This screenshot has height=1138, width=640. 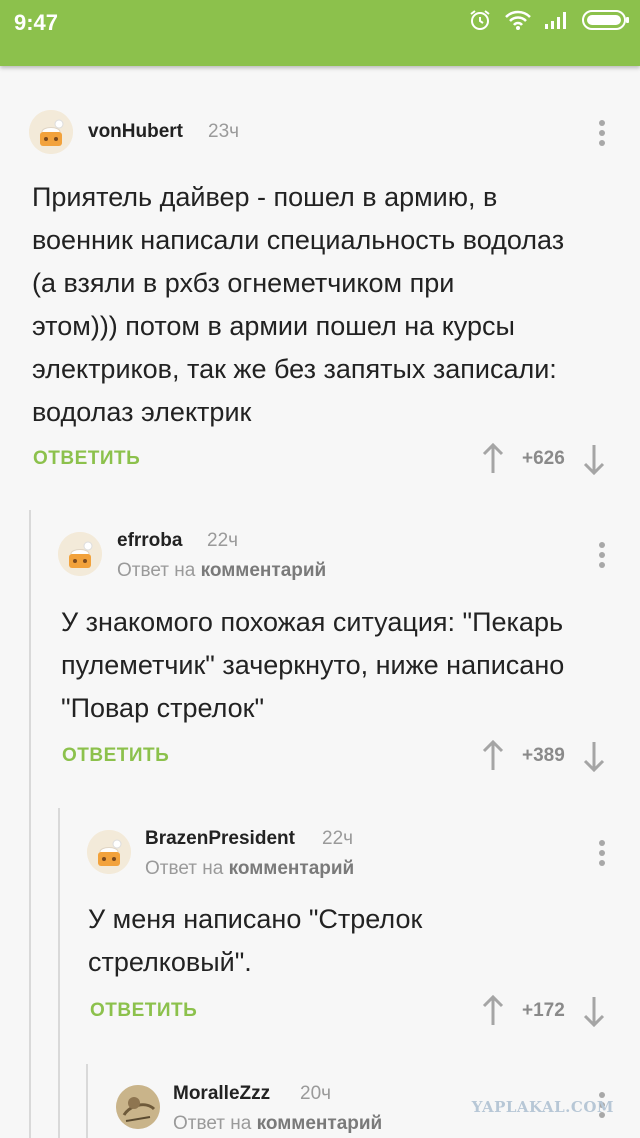 I want to click on vote-controls: +389, so click(x=543, y=756).